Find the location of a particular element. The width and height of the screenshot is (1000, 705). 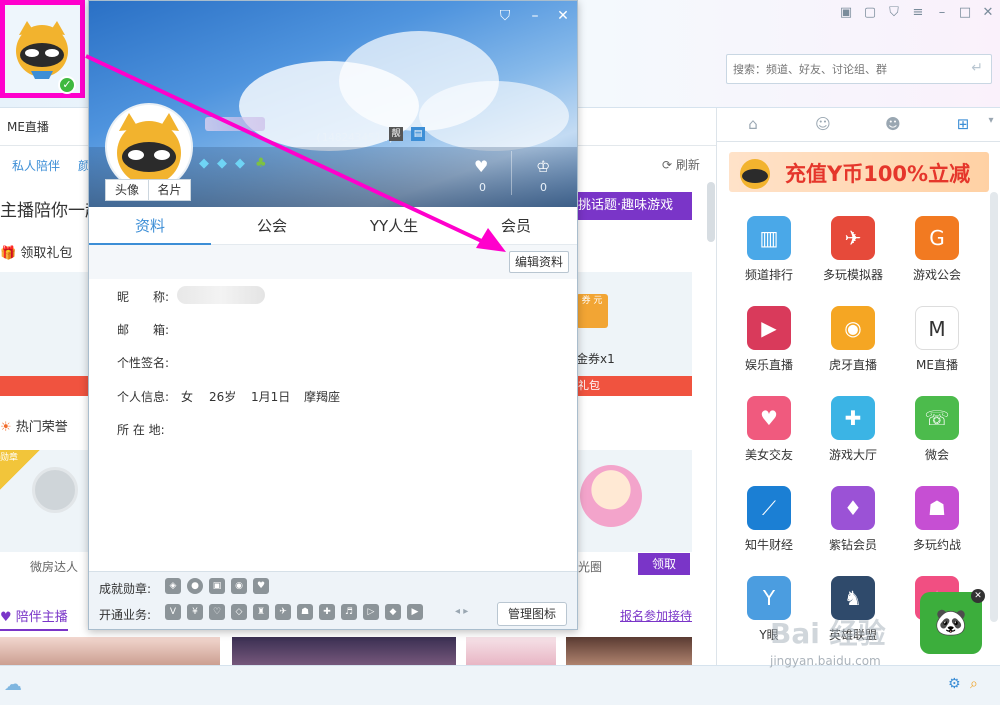

location-label: 所 在 地: is located at coordinates (141, 430).